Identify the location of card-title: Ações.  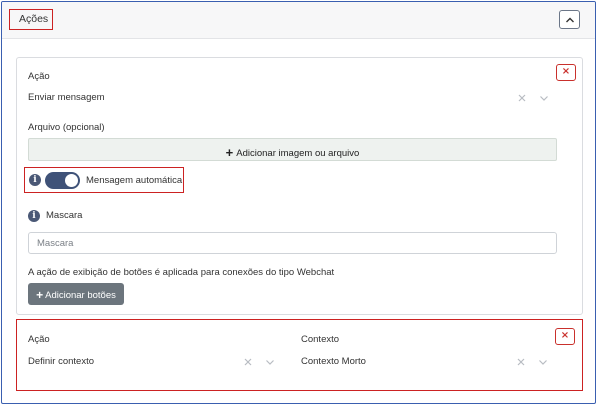
(34, 19).